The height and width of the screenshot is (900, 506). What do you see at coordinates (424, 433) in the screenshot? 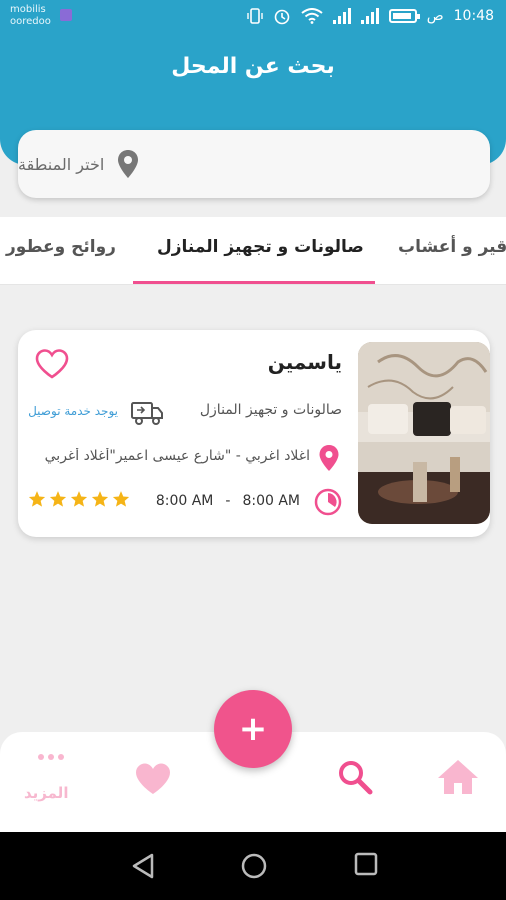
I see `shop-photo` at bounding box center [424, 433].